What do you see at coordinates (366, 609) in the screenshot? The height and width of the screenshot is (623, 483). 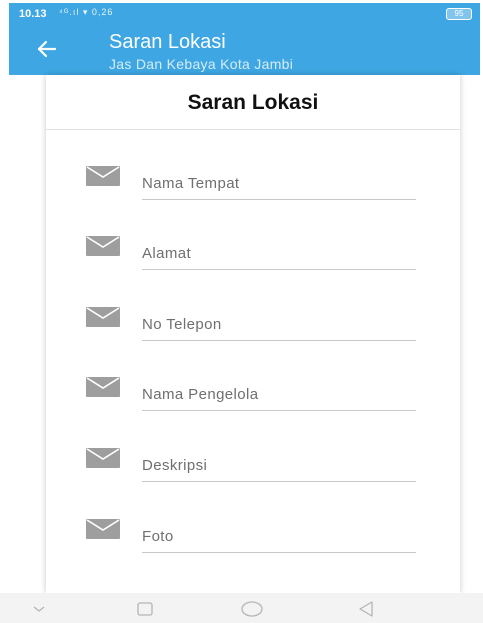 I see `triangle-back-icon` at bounding box center [366, 609].